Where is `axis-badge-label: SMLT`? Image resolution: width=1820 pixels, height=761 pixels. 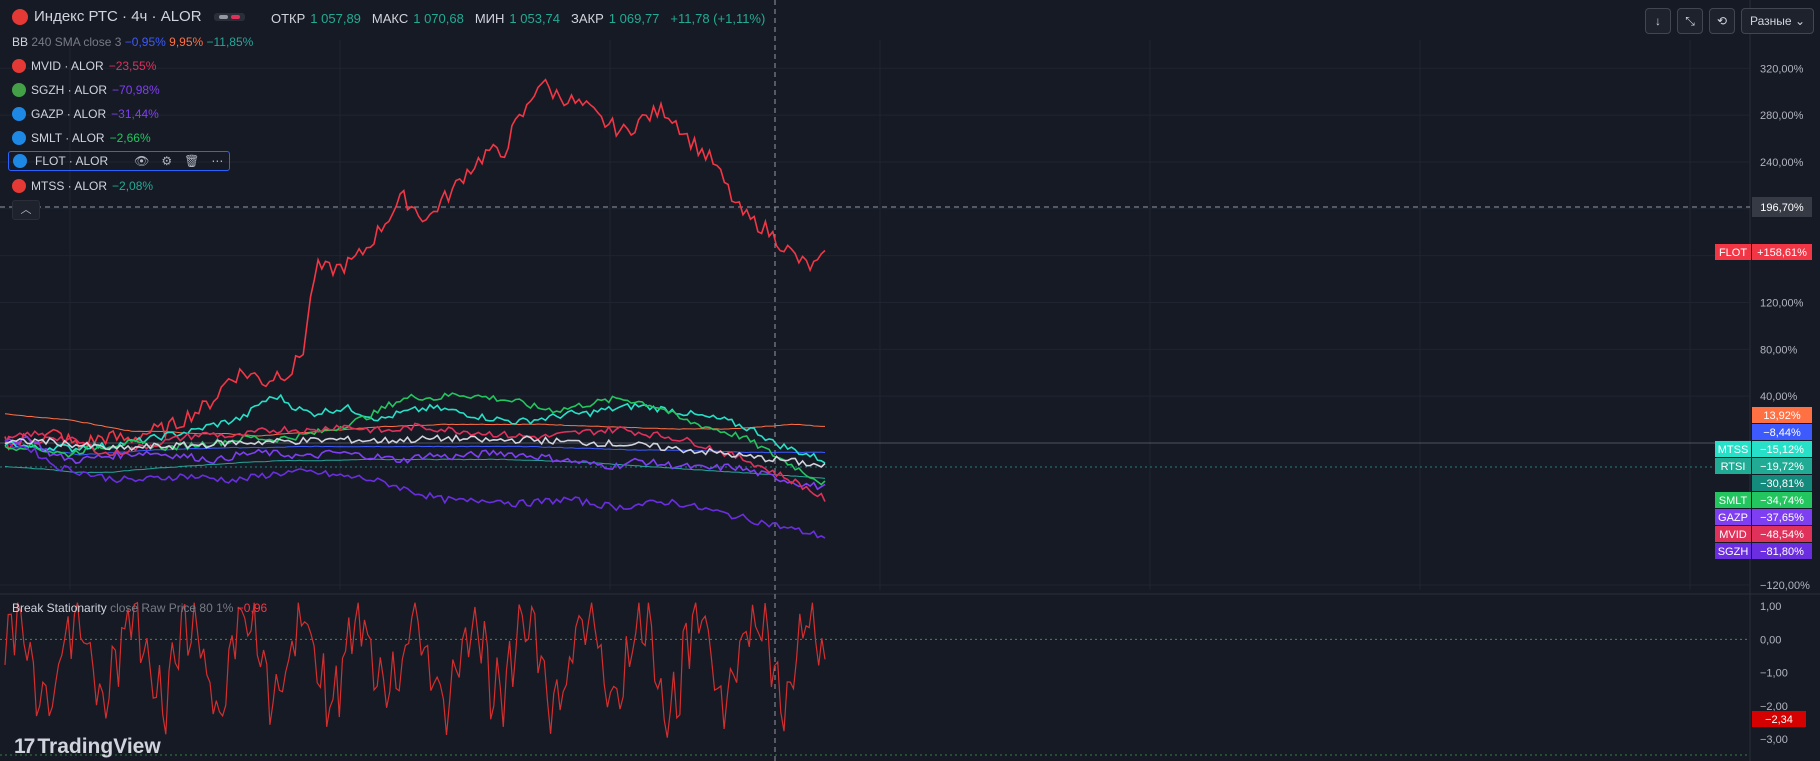
axis-badge-label: SMLT is located at coordinates (1733, 501).